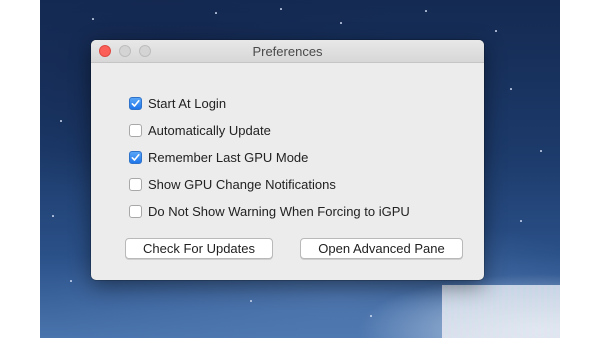  Describe the element at coordinates (242, 184) in the screenshot. I see `option-label: Show GPU Change Notifications` at that location.